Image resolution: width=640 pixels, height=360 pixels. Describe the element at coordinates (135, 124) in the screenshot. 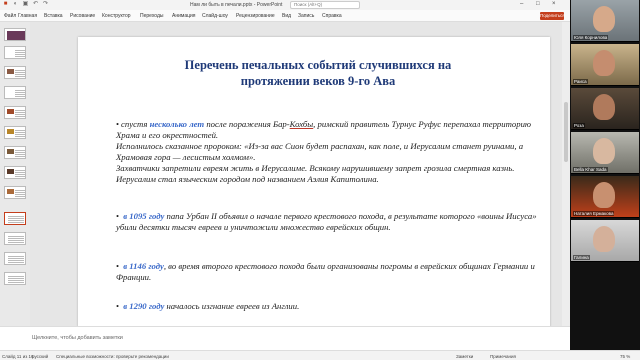

I see `bullet-1-text-a: спустя` at that location.